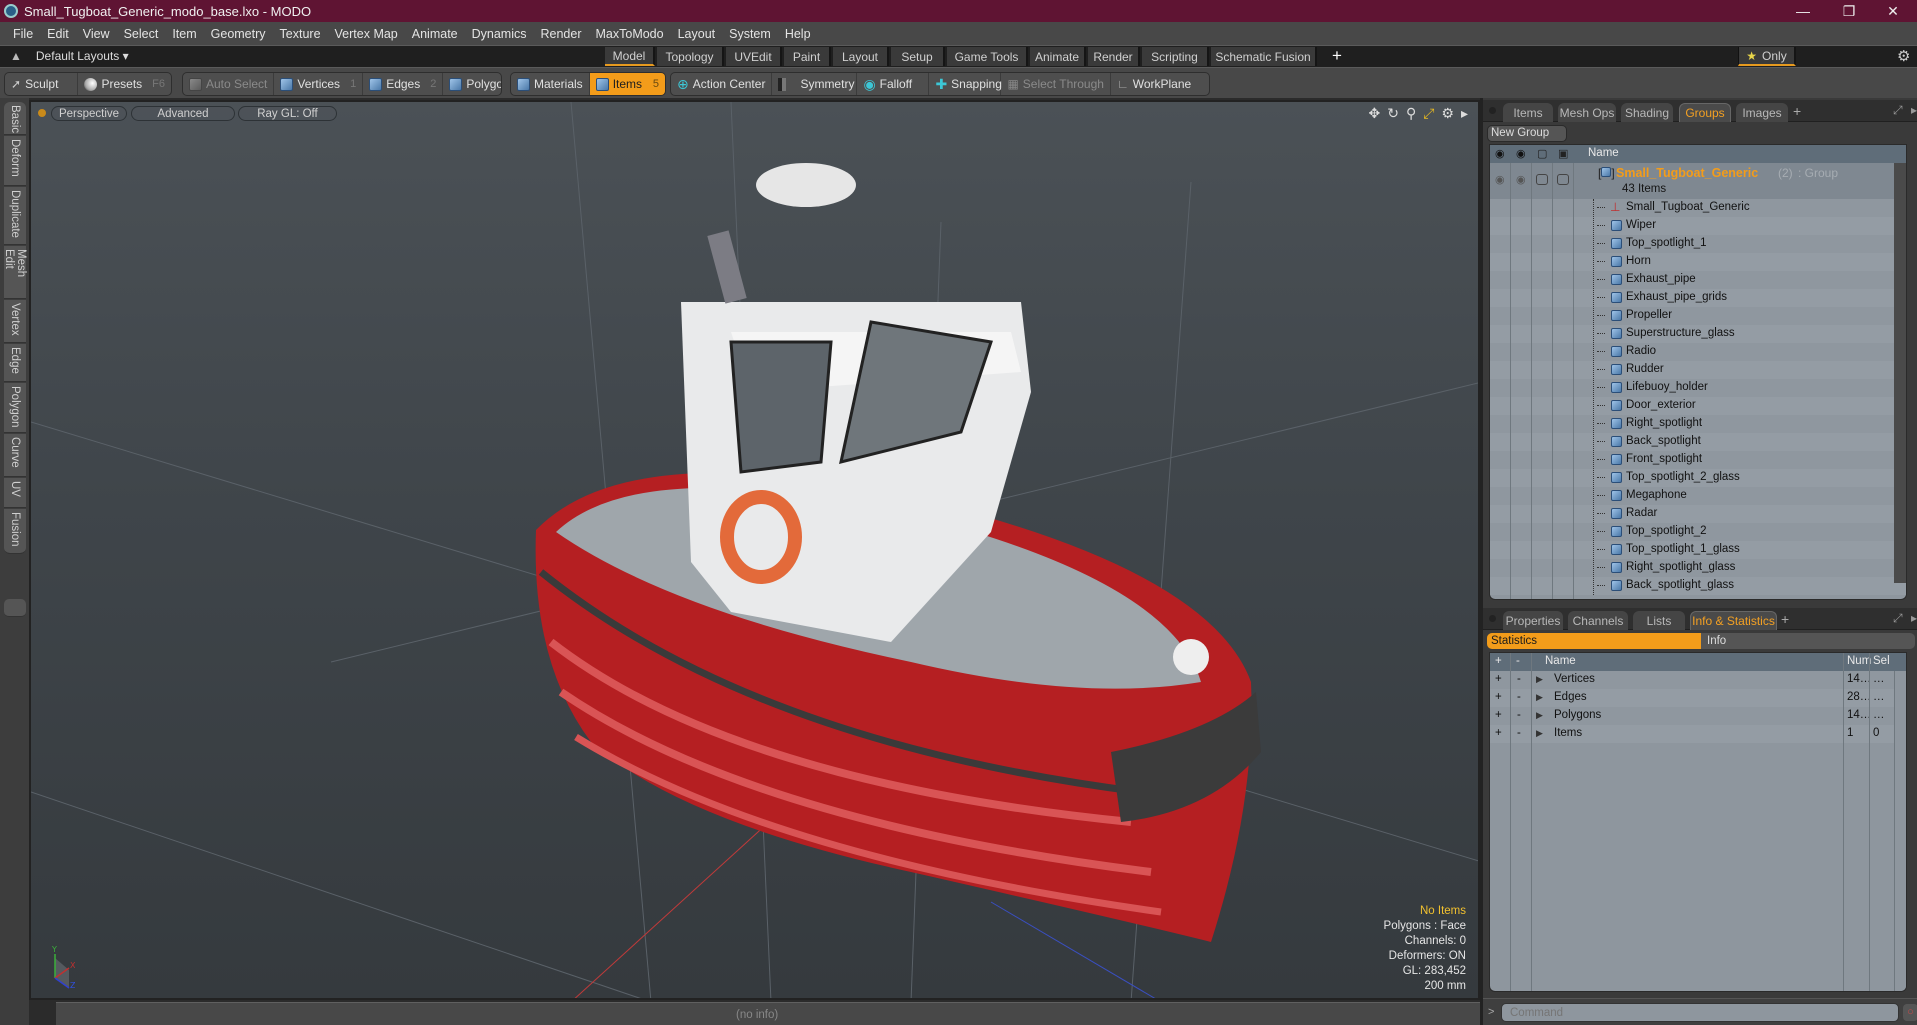  I want to click on menu-layout: Layout, so click(697, 34).